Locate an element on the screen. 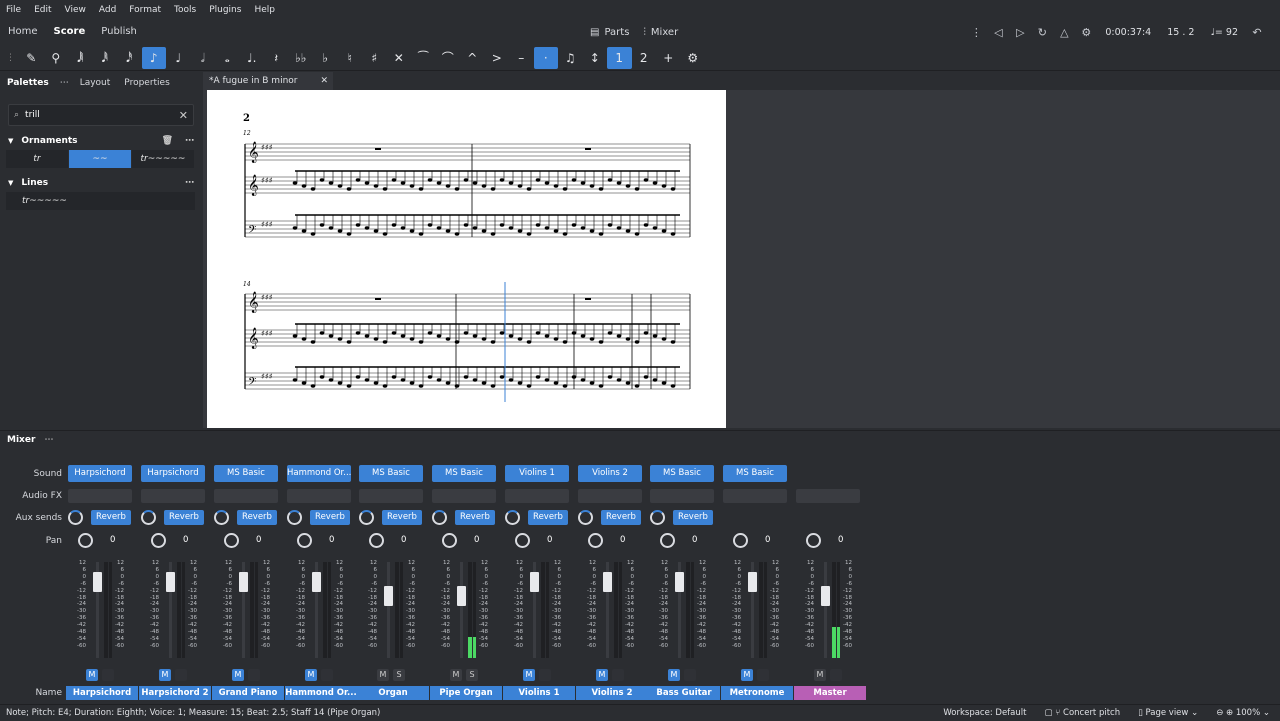 Image resolution: width=1280 pixels, height=721 pixels. flat-icon: ♭ is located at coordinates (325, 58).